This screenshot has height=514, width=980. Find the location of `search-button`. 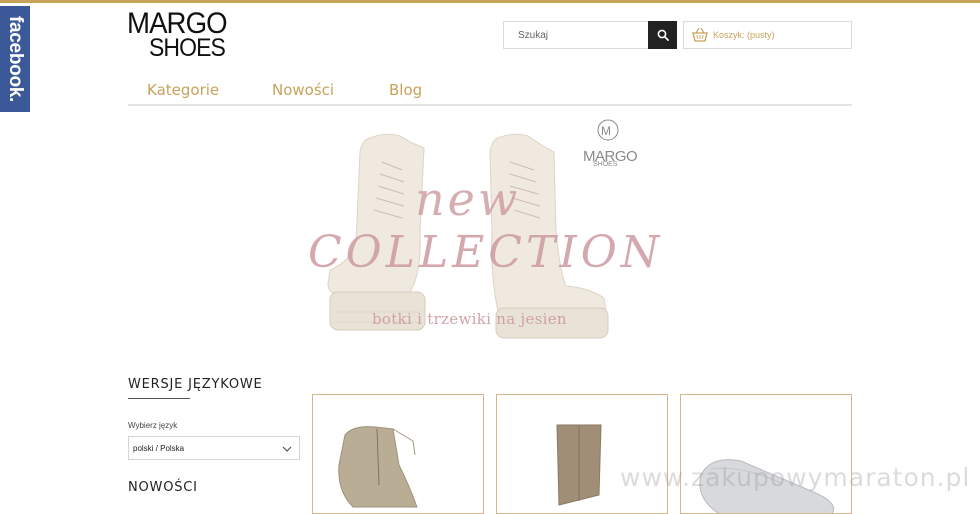

search-button is located at coordinates (662, 35).